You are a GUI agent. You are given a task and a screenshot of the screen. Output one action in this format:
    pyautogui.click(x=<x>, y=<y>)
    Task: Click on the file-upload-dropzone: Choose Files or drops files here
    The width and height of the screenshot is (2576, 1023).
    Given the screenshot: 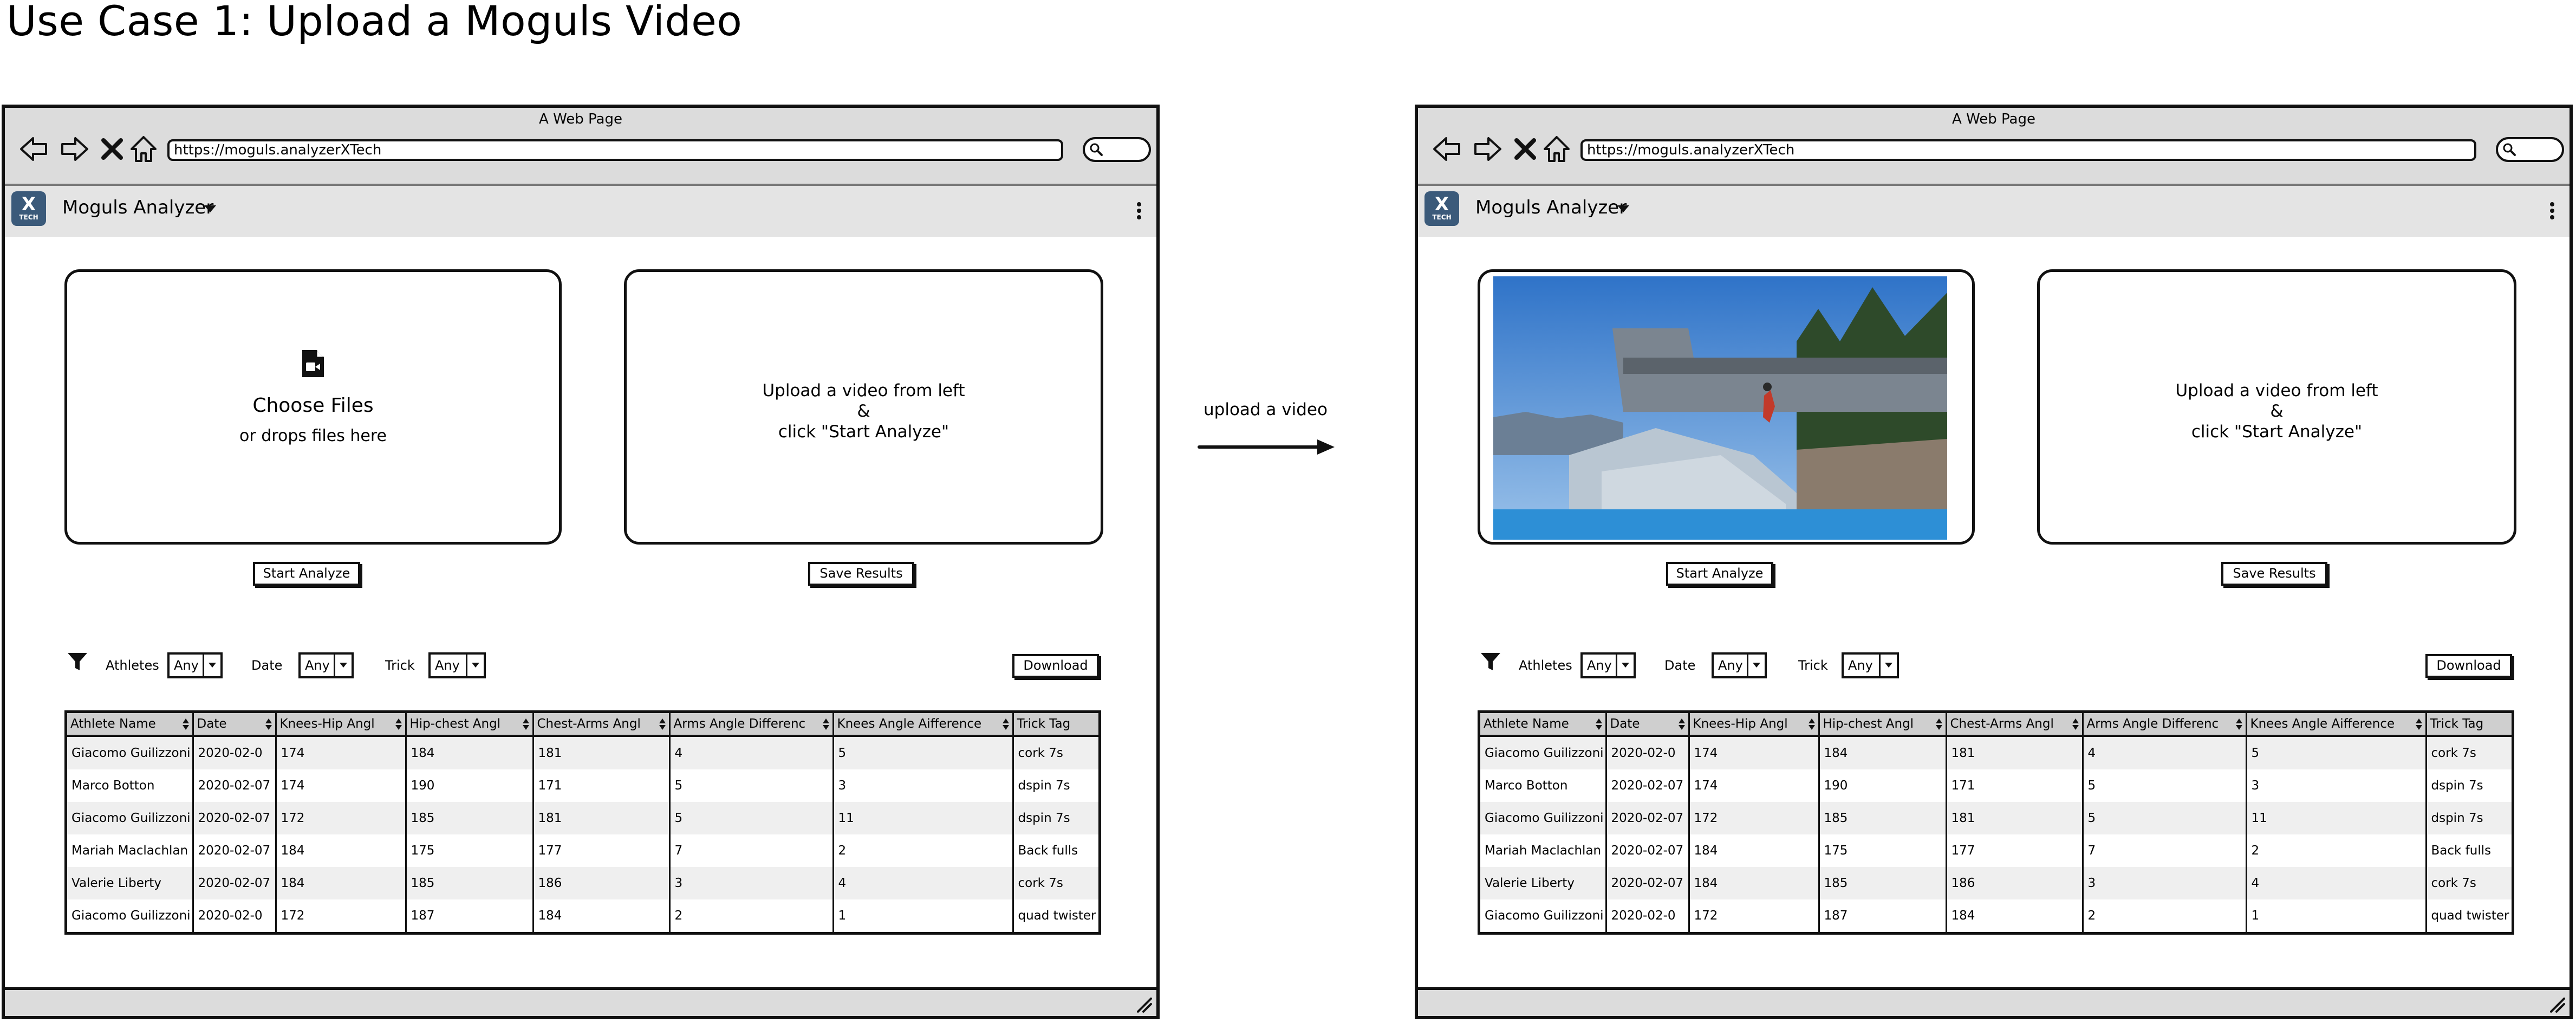 What is the action you would take?
    pyautogui.click(x=313, y=407)
    